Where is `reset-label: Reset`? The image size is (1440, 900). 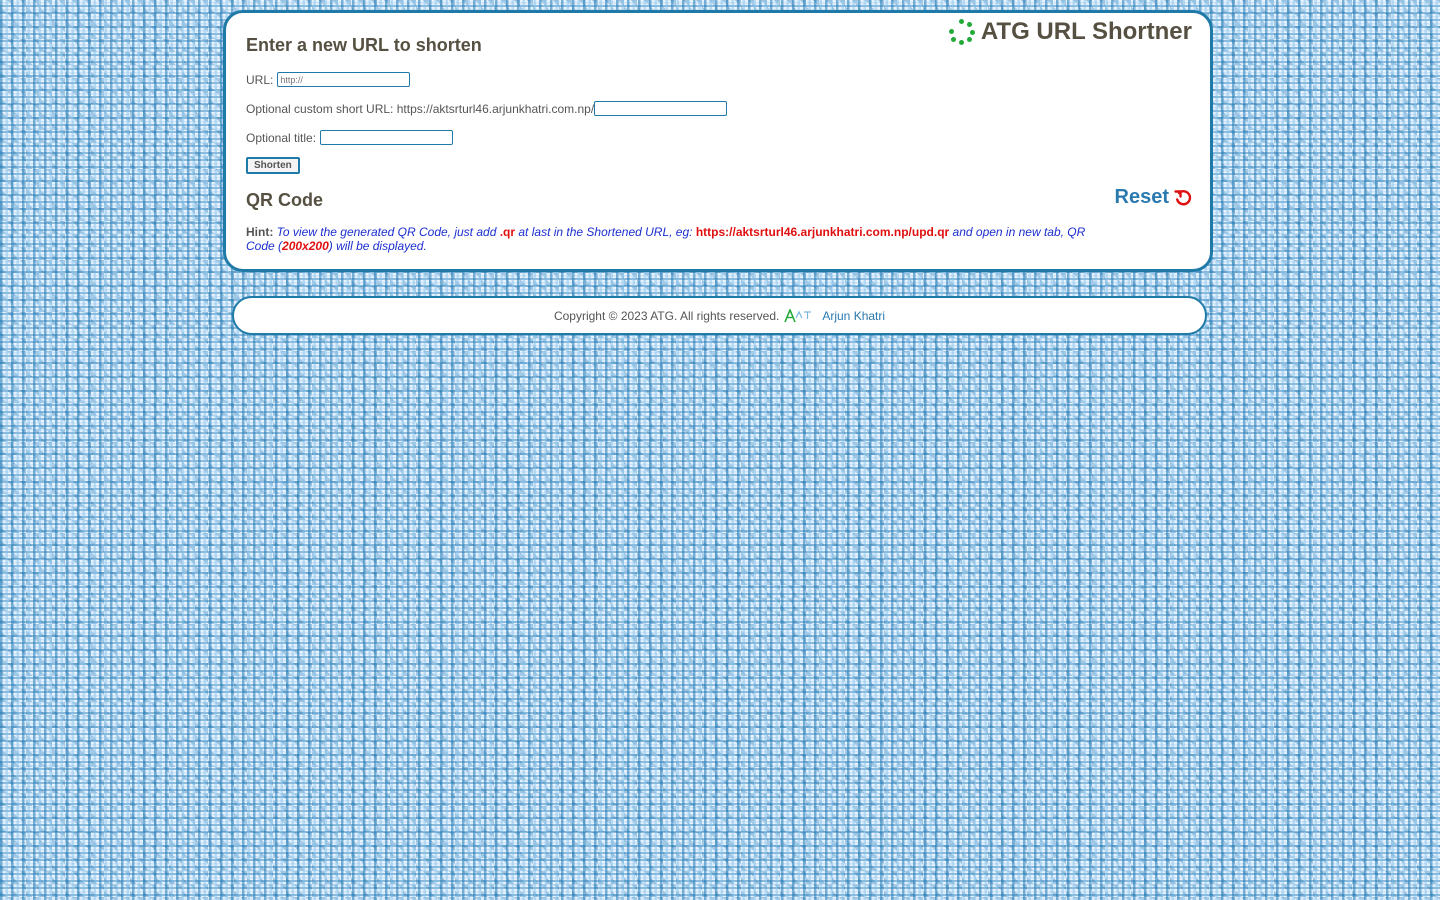
reset-label: Reset is located at coordinates (1141, 197).